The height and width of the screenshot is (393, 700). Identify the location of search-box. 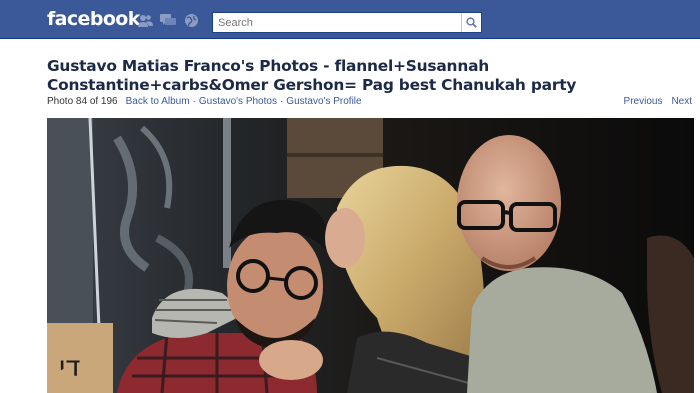
(347, 22).